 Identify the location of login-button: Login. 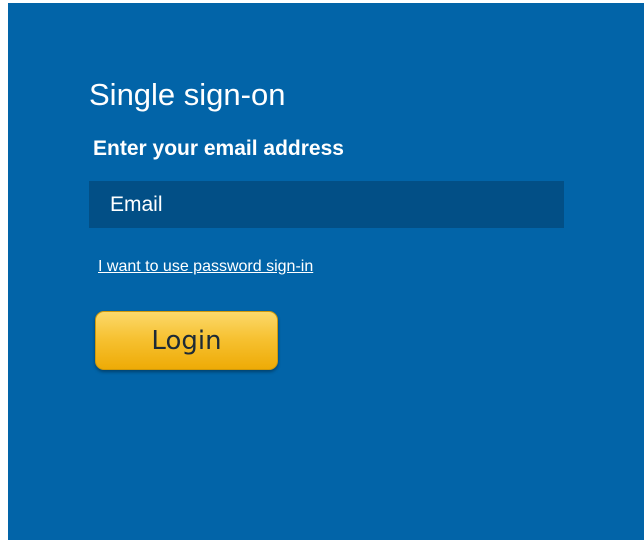
(186, 340).